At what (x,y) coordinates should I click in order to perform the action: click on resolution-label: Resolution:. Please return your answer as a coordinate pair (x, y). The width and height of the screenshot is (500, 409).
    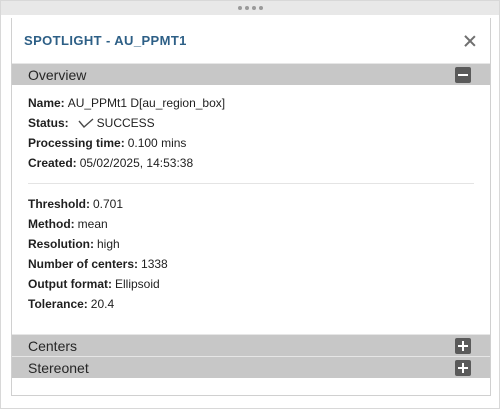
    Looking at the image, I should click on (61, 244).